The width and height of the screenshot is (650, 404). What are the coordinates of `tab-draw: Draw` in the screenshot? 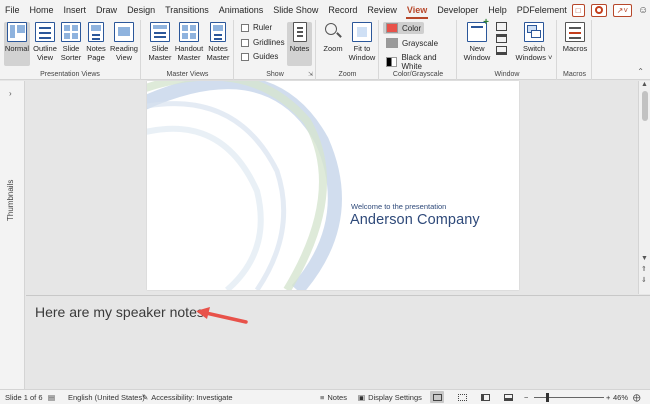 It's located at (106, 10).